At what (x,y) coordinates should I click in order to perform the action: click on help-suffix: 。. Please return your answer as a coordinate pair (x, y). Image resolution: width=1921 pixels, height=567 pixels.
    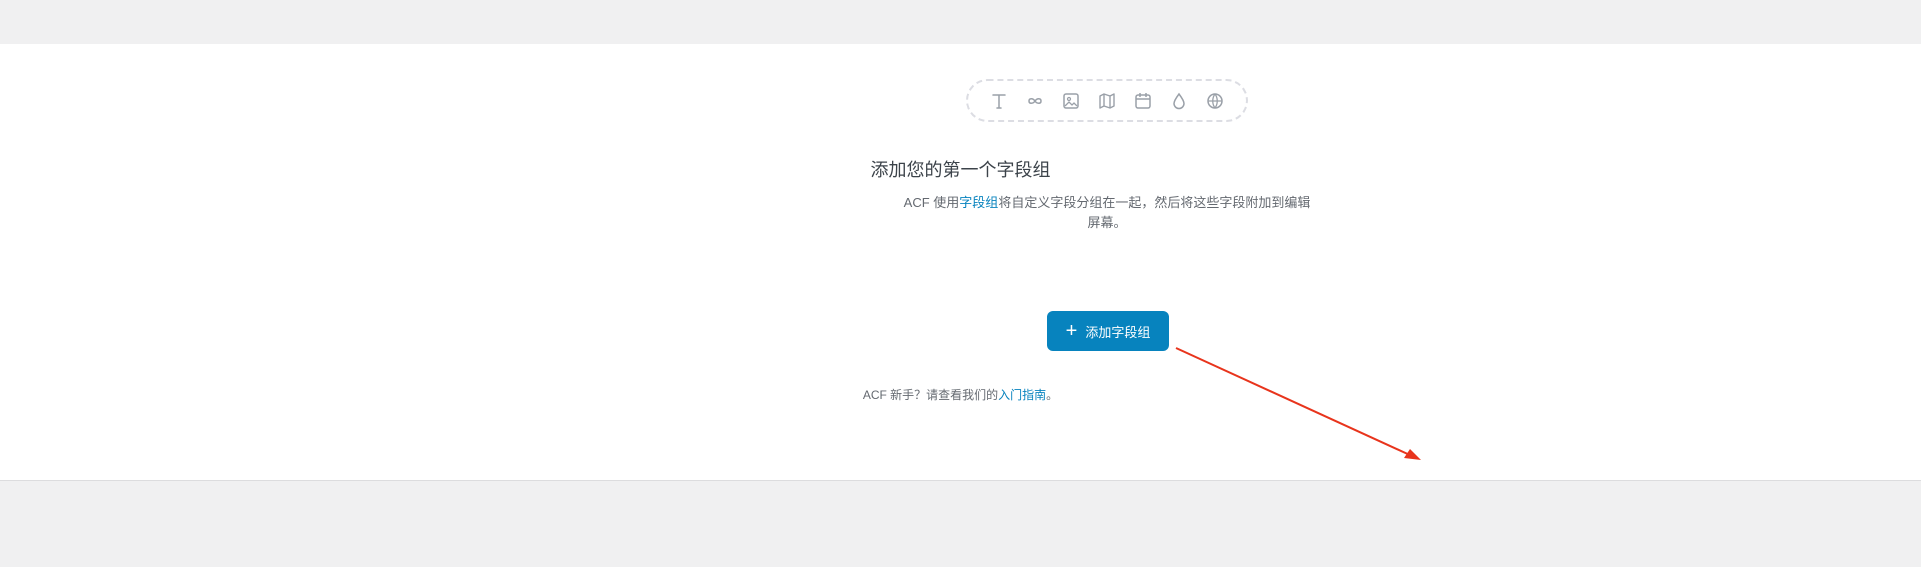
    Looking at the image, I should click on (1052, 395).